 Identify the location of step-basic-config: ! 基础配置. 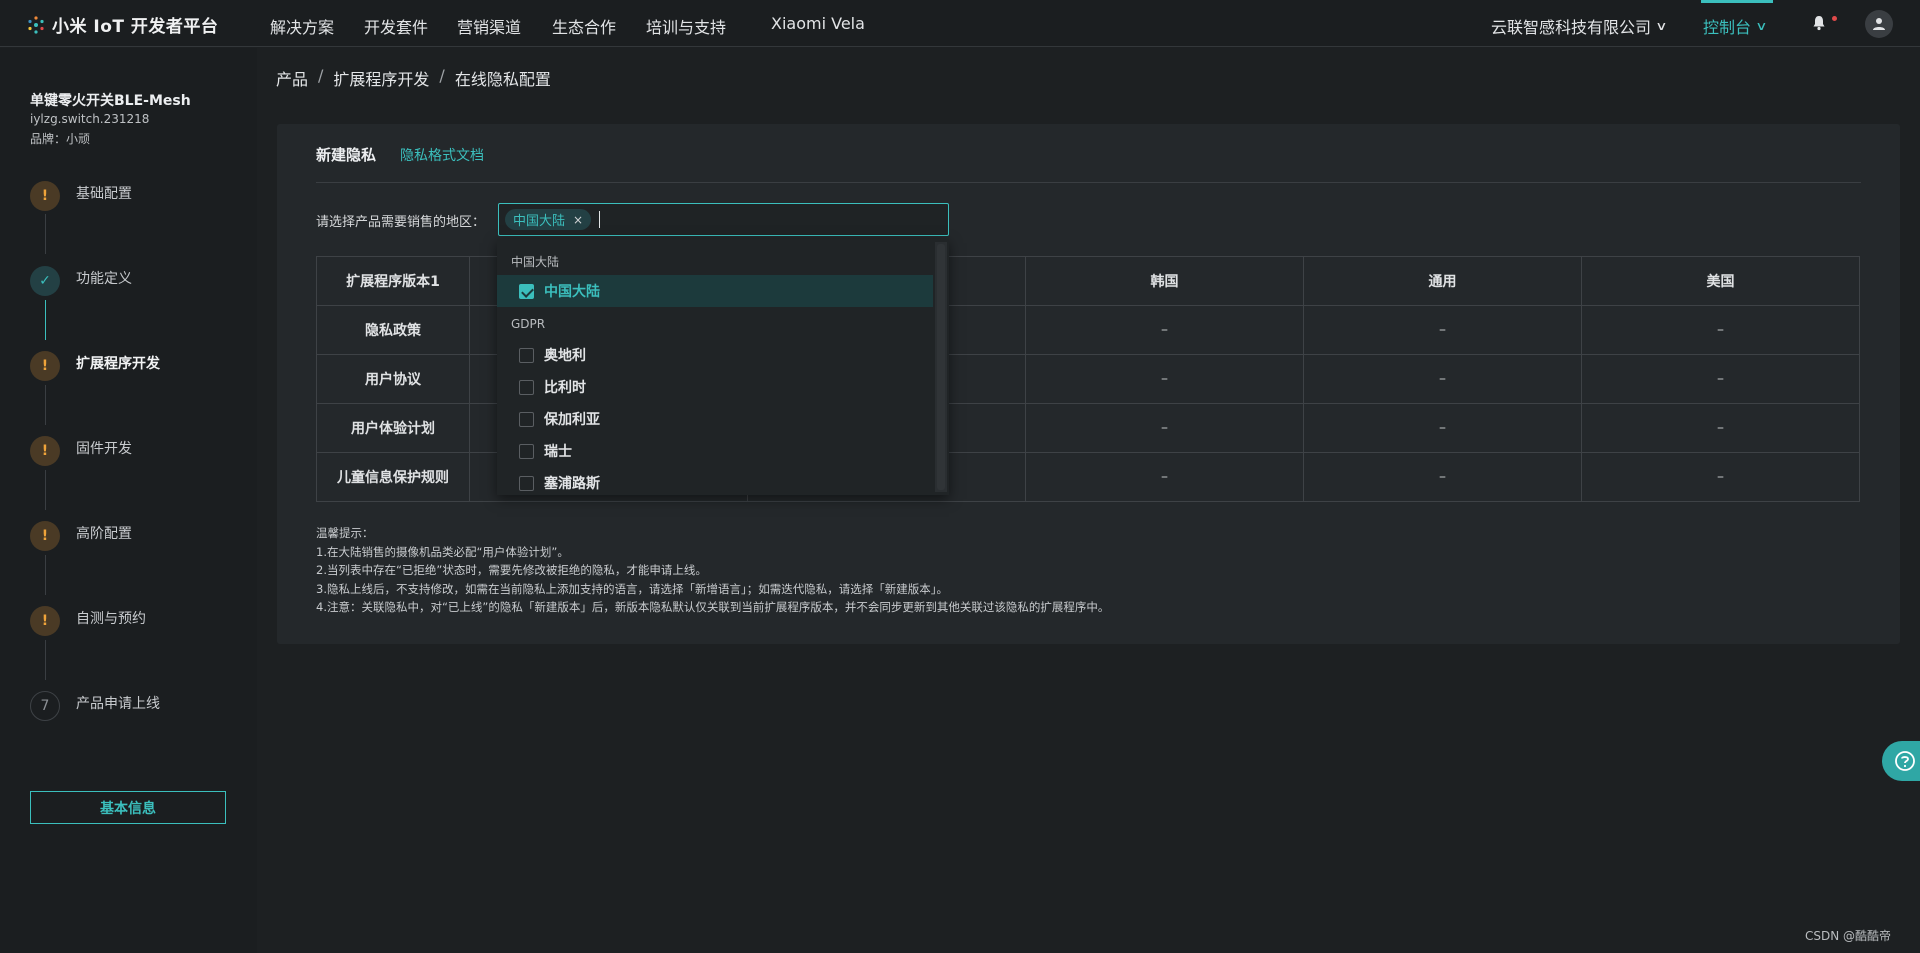
(81, 196).